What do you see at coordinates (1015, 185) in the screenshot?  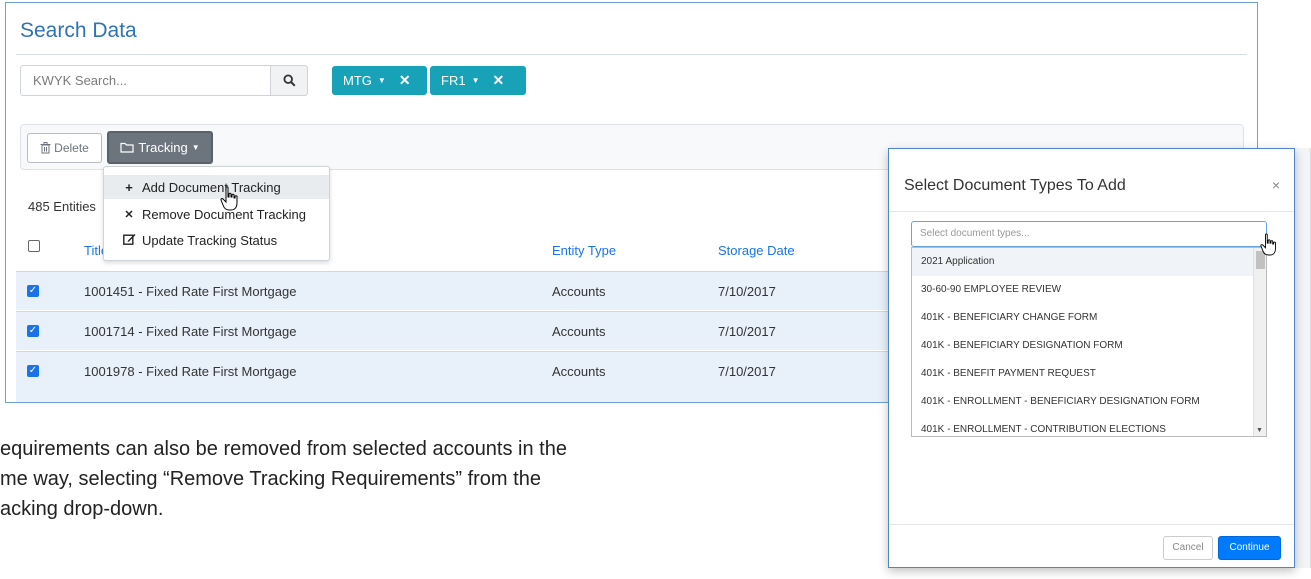 I see `modal-title: Select Document Types To Add` at bounding box center [1015, 185].